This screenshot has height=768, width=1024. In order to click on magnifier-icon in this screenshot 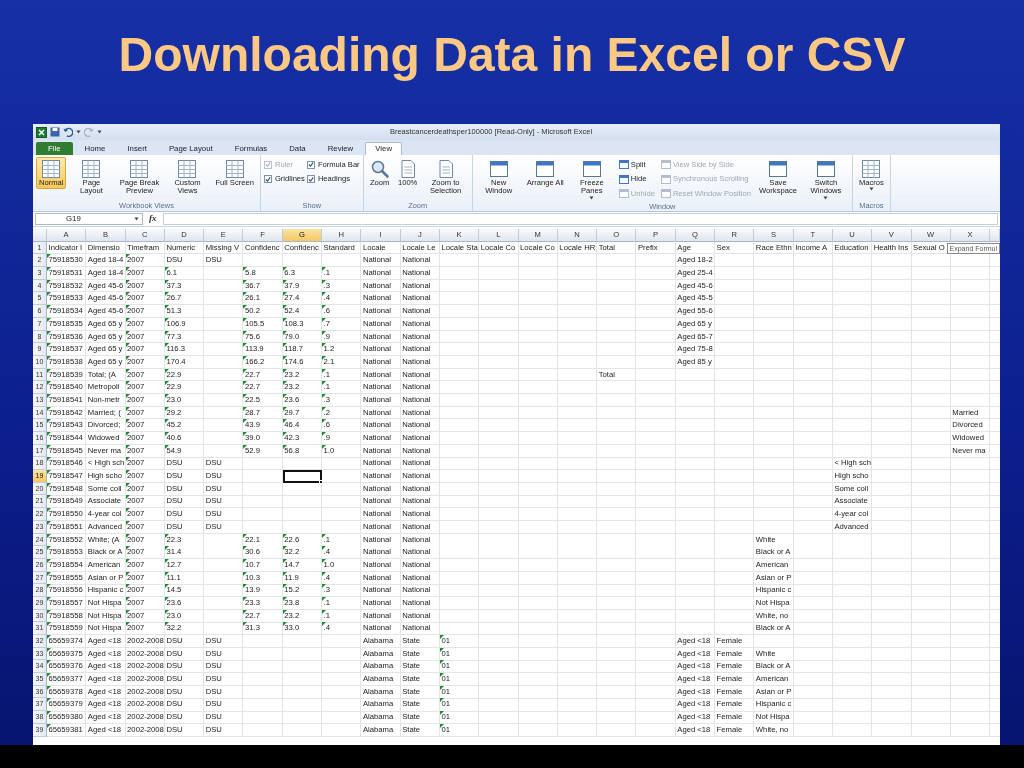, I will do `click(379, 169)`.